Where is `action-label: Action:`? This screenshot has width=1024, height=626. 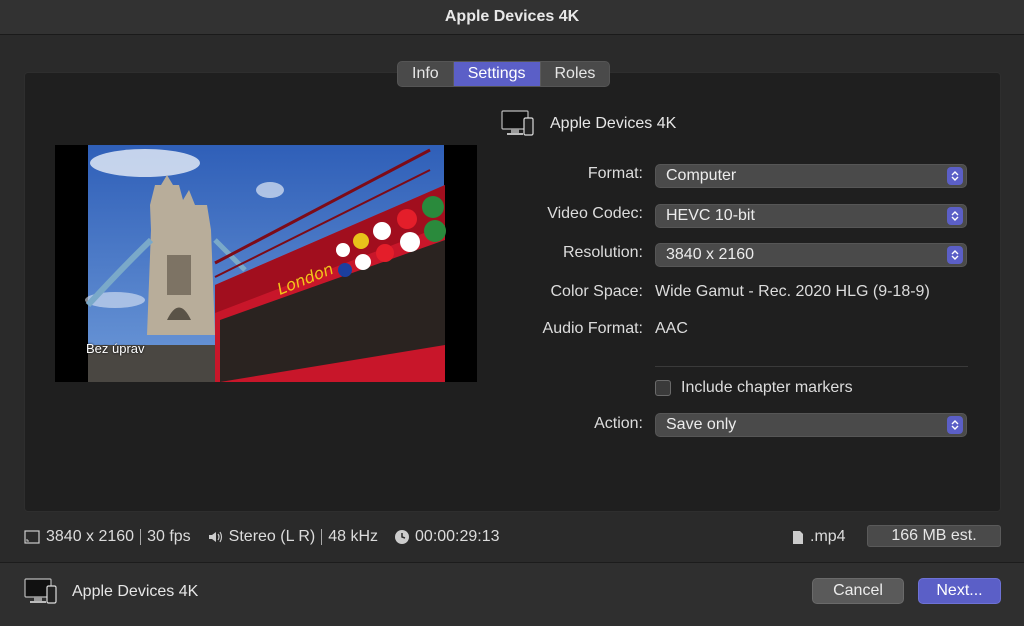 action-label: Action: is located at coordinates (618, 423).